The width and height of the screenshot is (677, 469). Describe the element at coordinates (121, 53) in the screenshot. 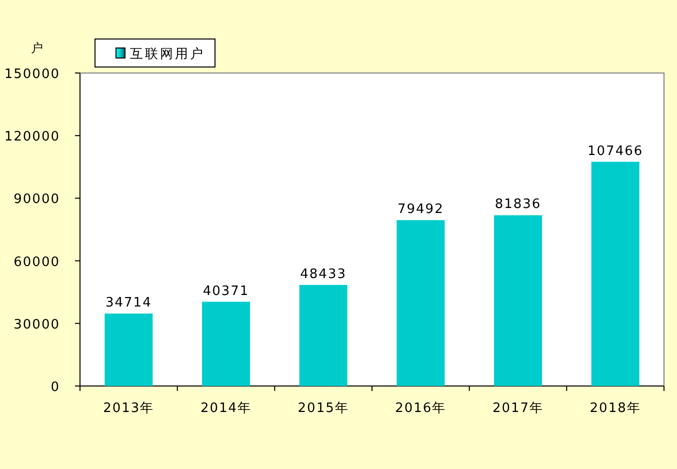

I see `legend-swatch` at that location.